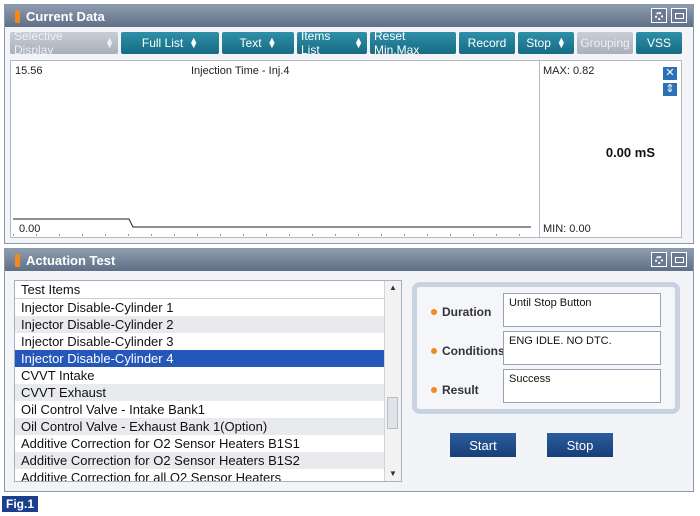 The width and height of the screenshot is (700, 516). I want to click on result-value: Success, so click(582, 386).